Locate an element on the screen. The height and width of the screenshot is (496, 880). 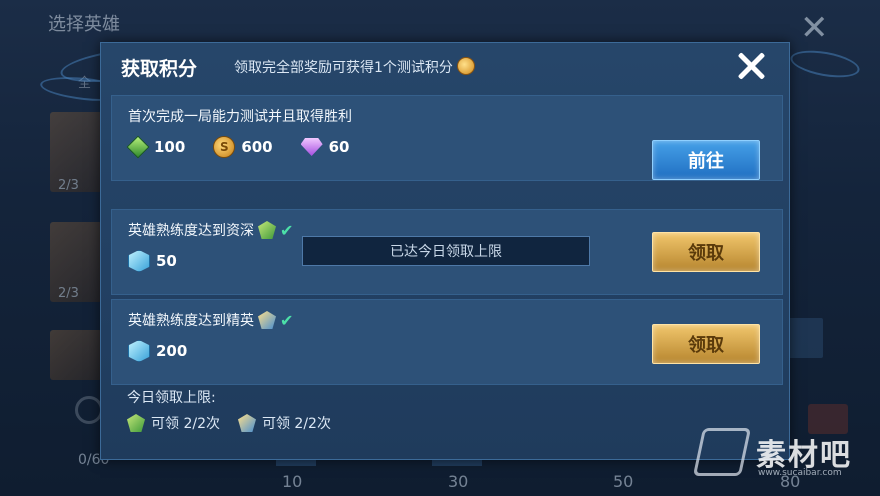
scale-label: 30 is located at coordinates (458, 481).